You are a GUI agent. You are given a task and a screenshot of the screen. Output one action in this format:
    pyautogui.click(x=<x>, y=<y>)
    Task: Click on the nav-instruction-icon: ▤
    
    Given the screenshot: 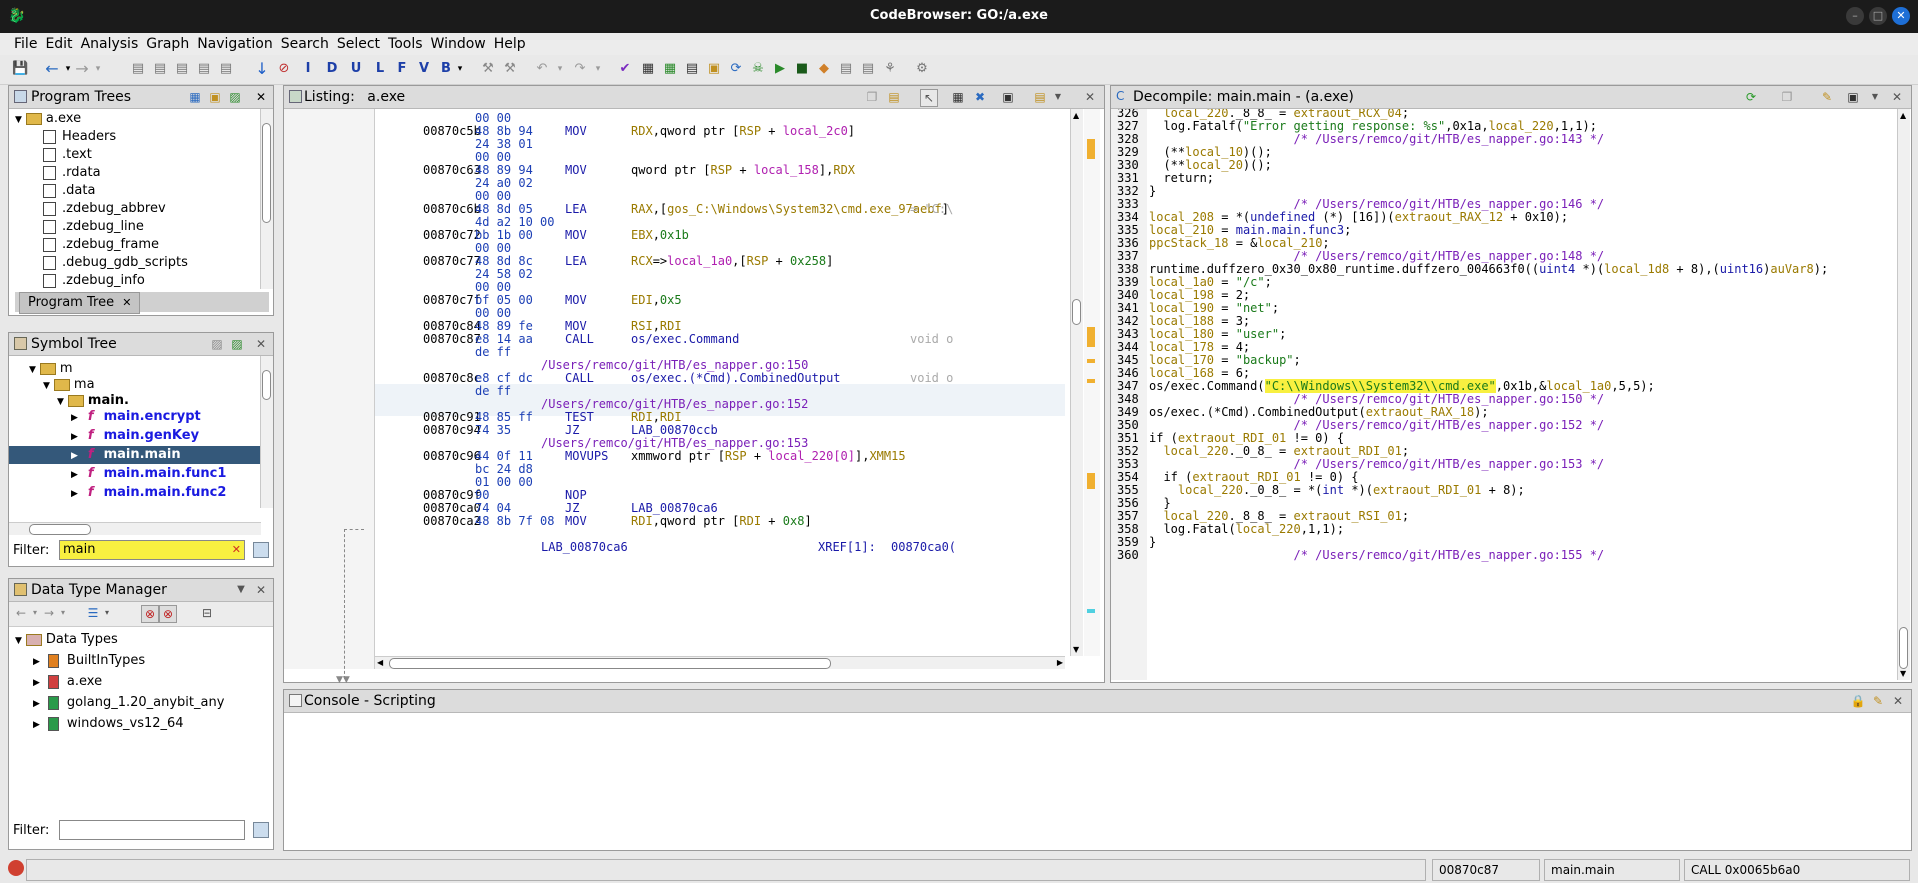 What is the action you would take?
    pyautogui.click(x=138, y=69)
    